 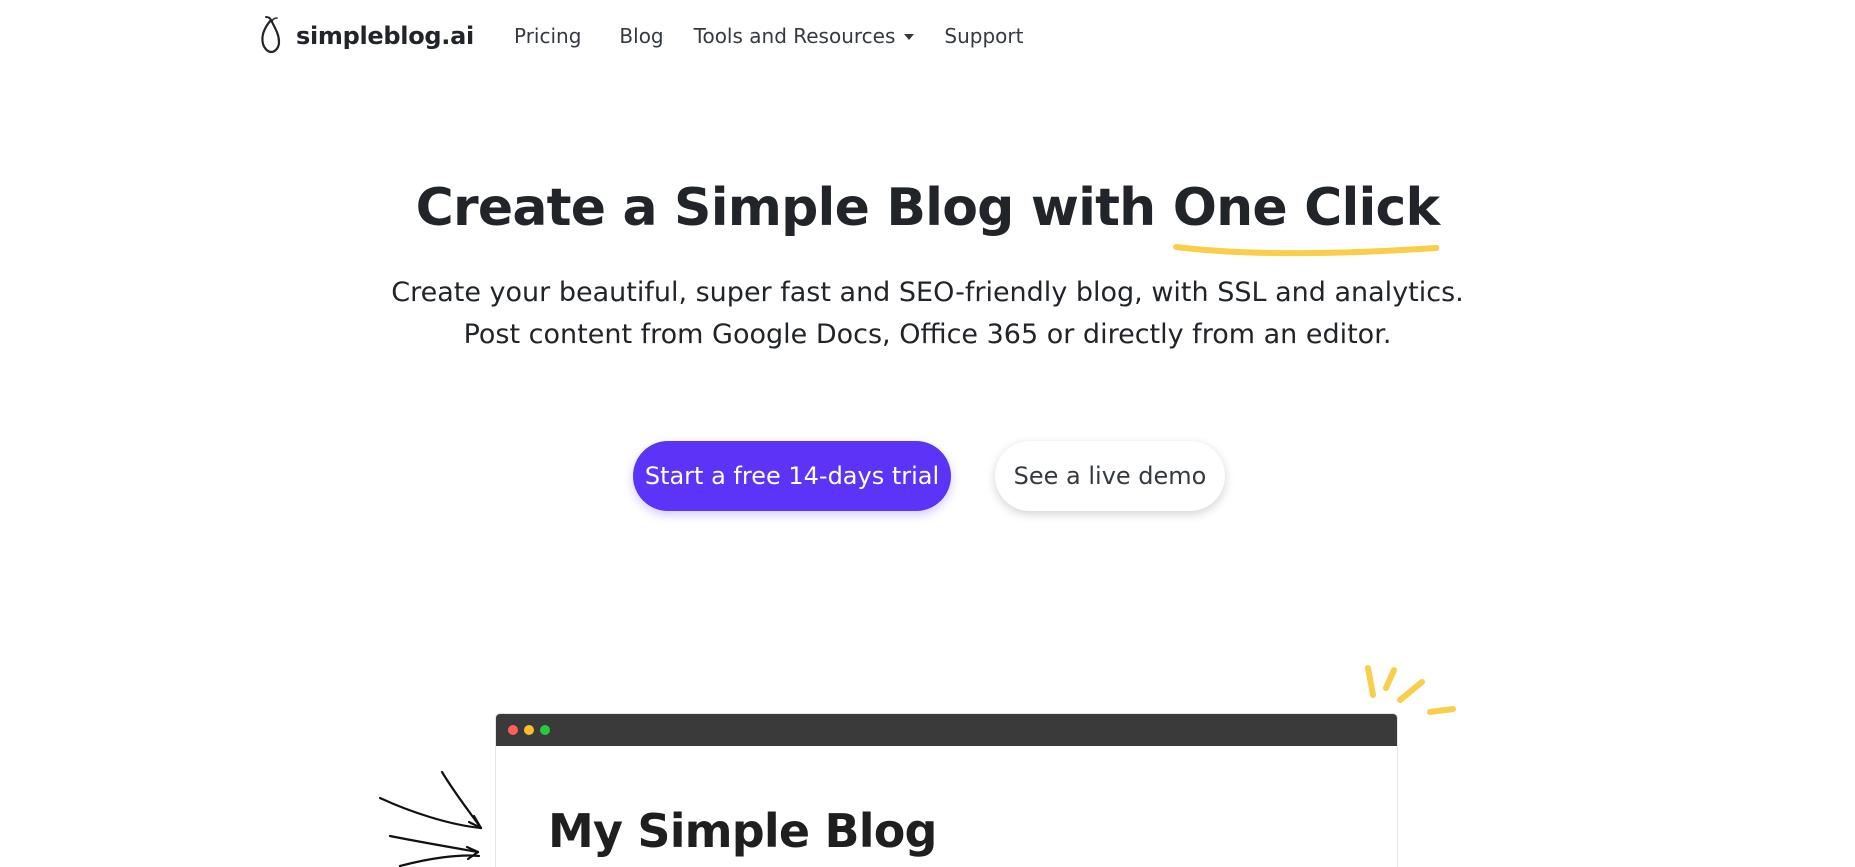 I want to click on hero-title-highlight-text: One Click, so click(x=1306, y=208).